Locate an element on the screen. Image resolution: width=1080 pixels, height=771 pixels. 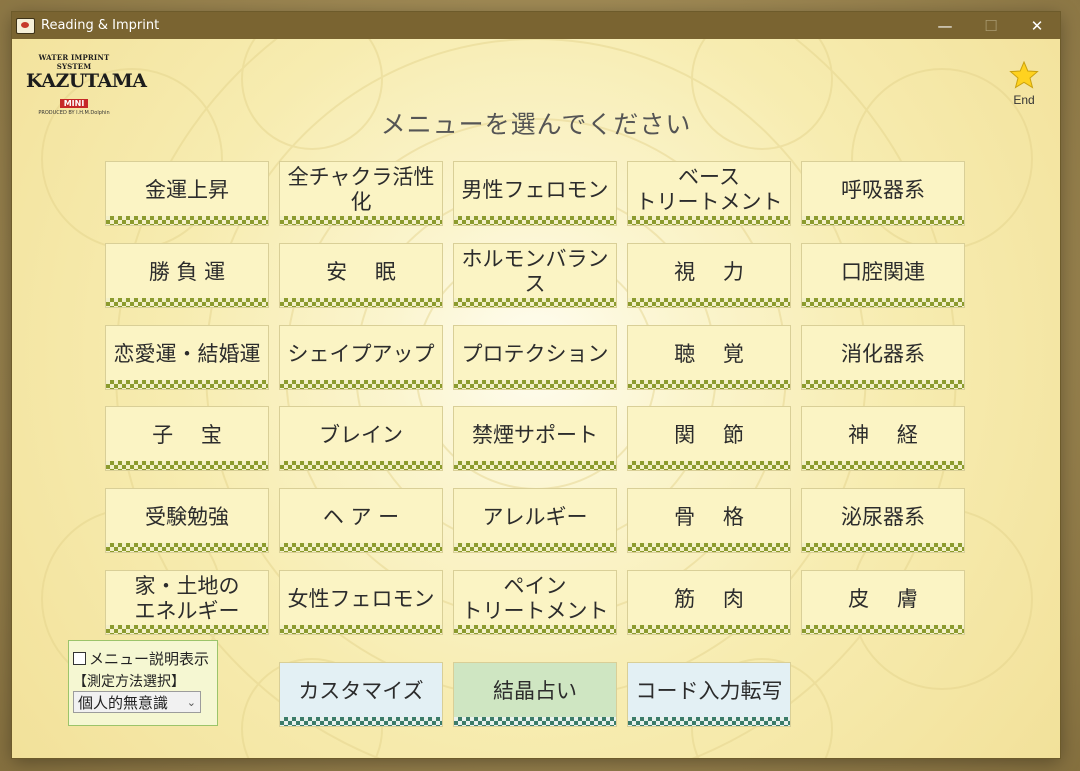
menu-button: プロテクション is located at coordinates (535, 357).